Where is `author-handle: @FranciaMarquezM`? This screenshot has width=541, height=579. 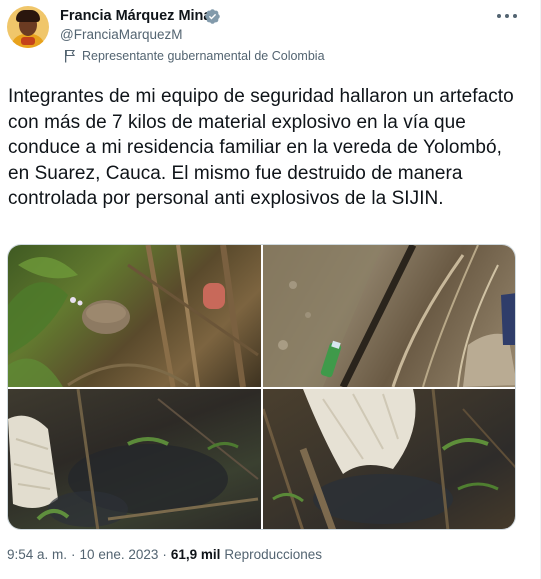 author-handle: @FranciaMarquezM is located at coordinates (121, 34).